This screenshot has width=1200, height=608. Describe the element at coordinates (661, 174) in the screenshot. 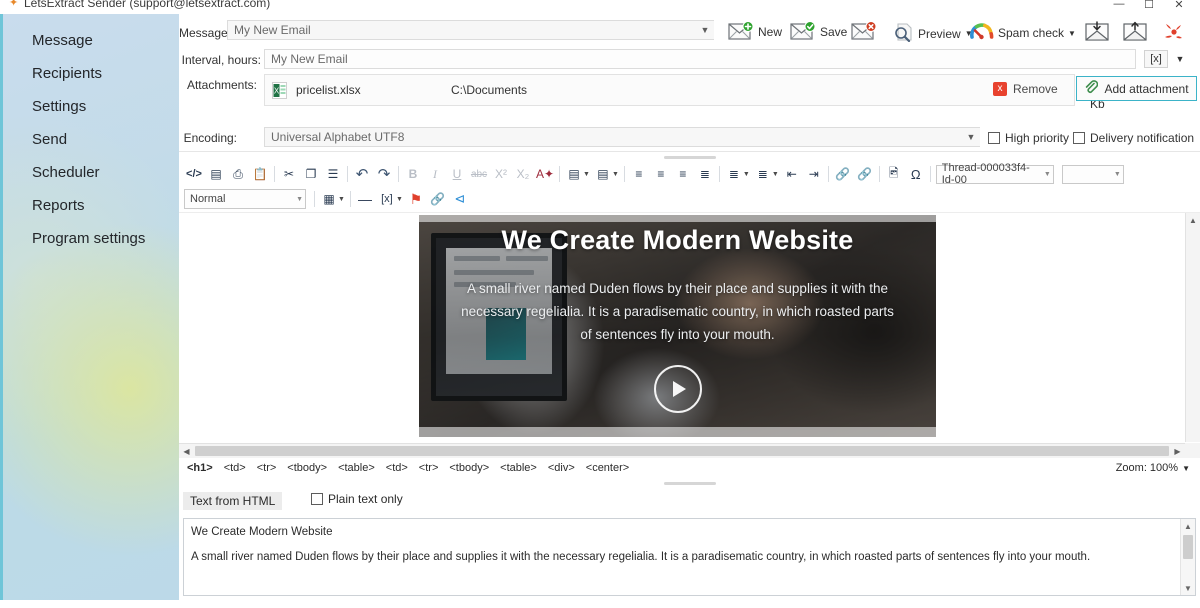

I see `align-center-icon: ≡` at that location.